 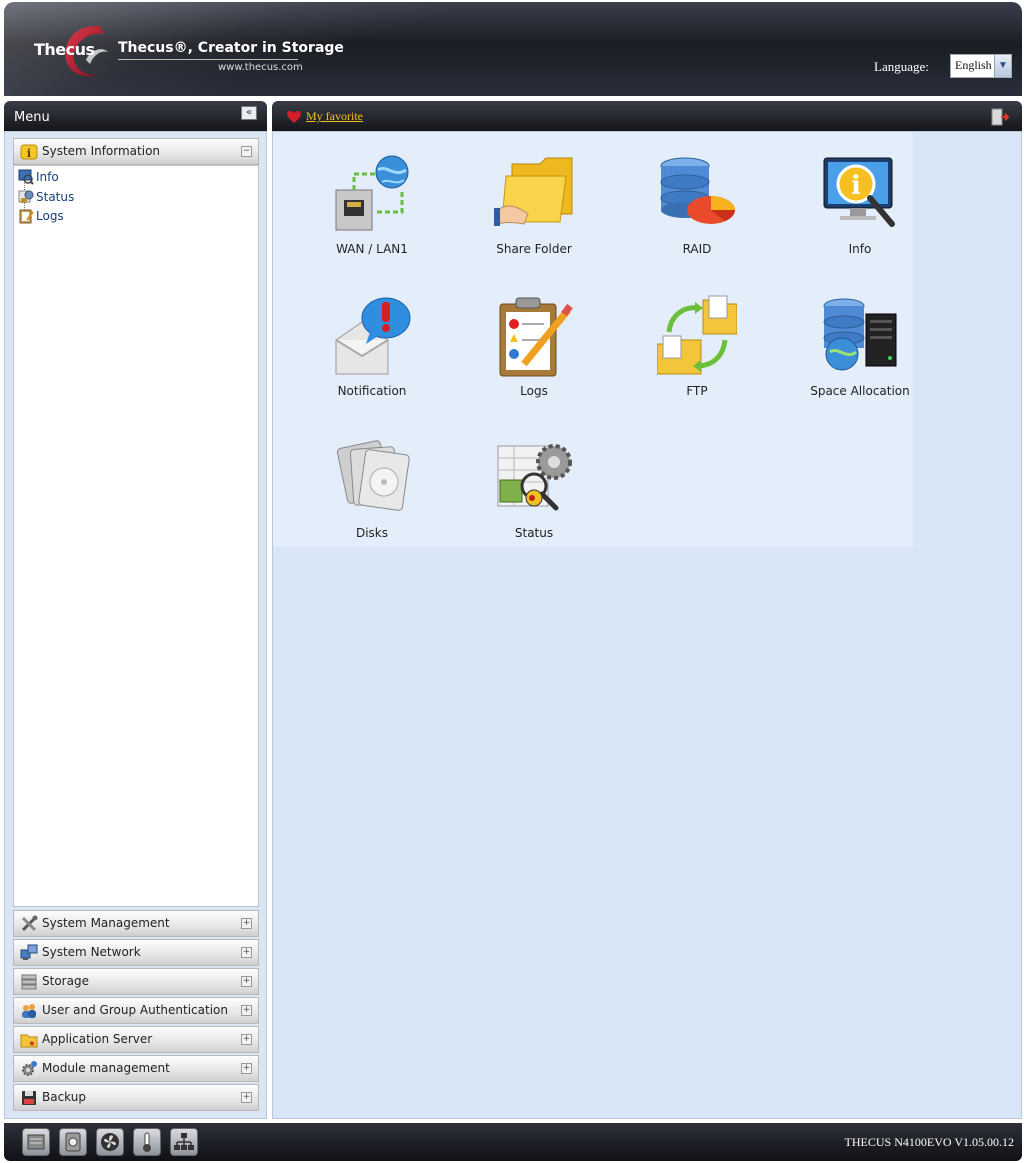 I want to click on app-info: i Info, so click(x=860, y=200).